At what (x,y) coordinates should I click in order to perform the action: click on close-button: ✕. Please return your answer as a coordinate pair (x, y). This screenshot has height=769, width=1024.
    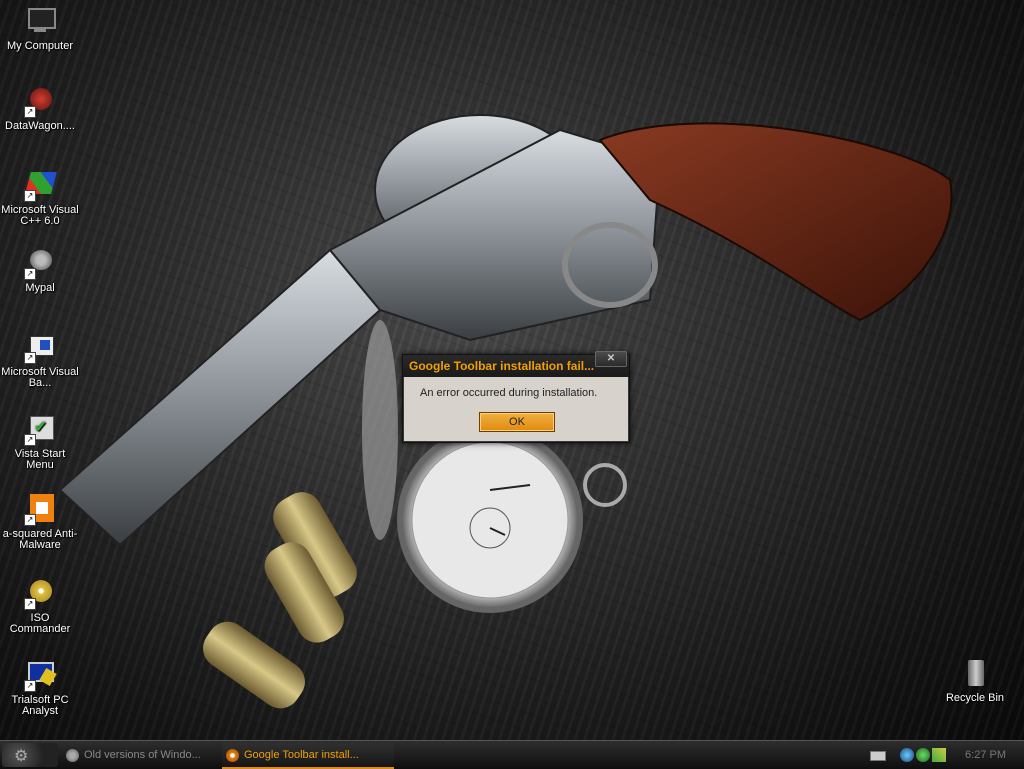
    Looking at the image, I should click on (611, 359).